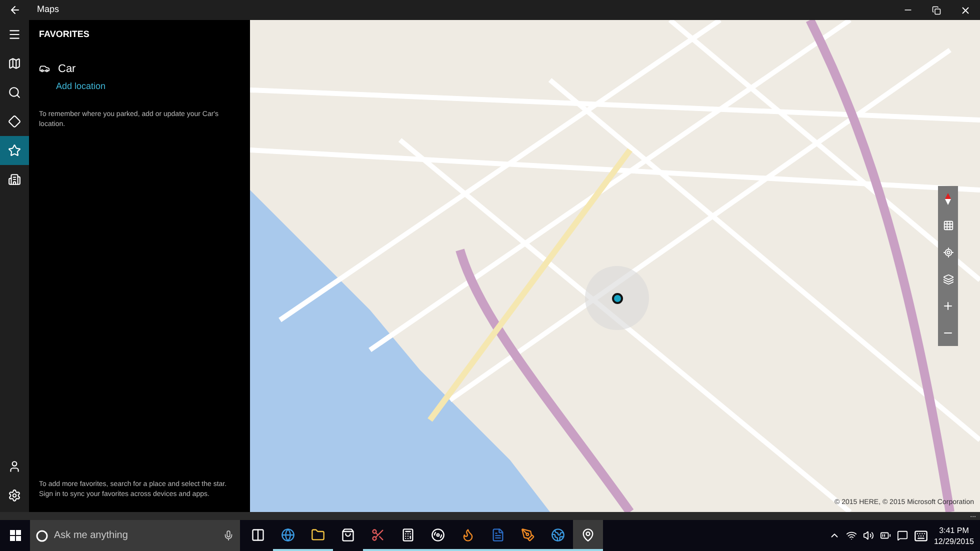 The height and width of the screenshot is (551, 980). What do you see at coordinates (42, 536) in the screenshot?
I see `circle-icon` at bounding box center [42, 536].